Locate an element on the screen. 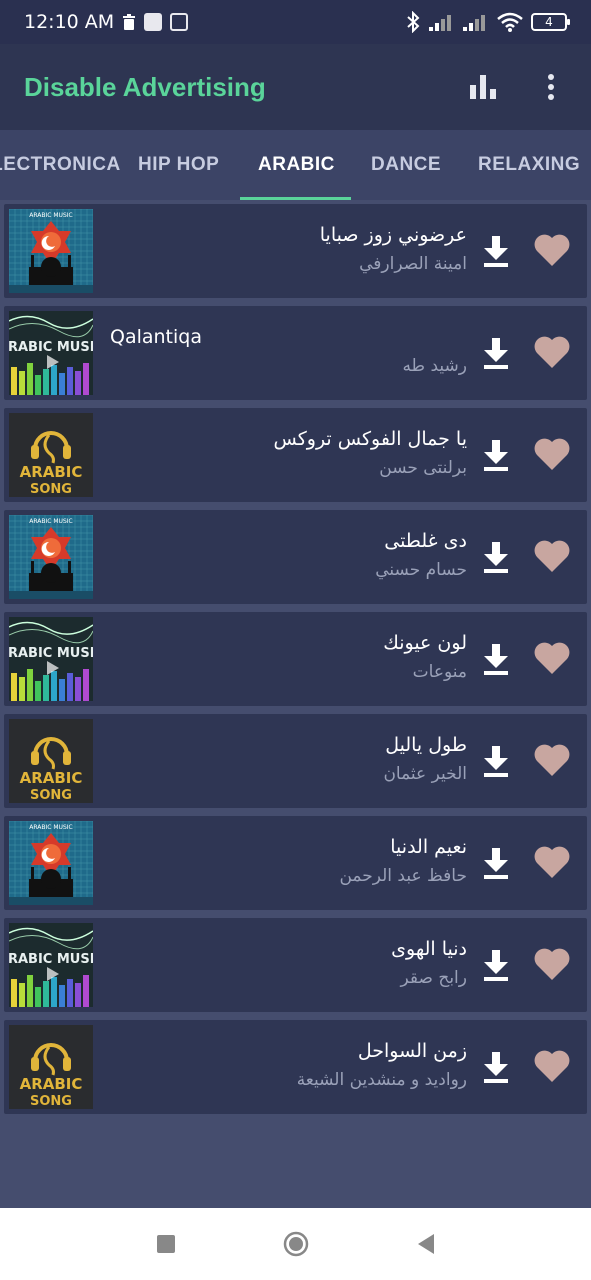 The image size is (591, 1280). song-row: ARABIC MUSIC لون عيونك منوعات is located at coordinates (295, 659).